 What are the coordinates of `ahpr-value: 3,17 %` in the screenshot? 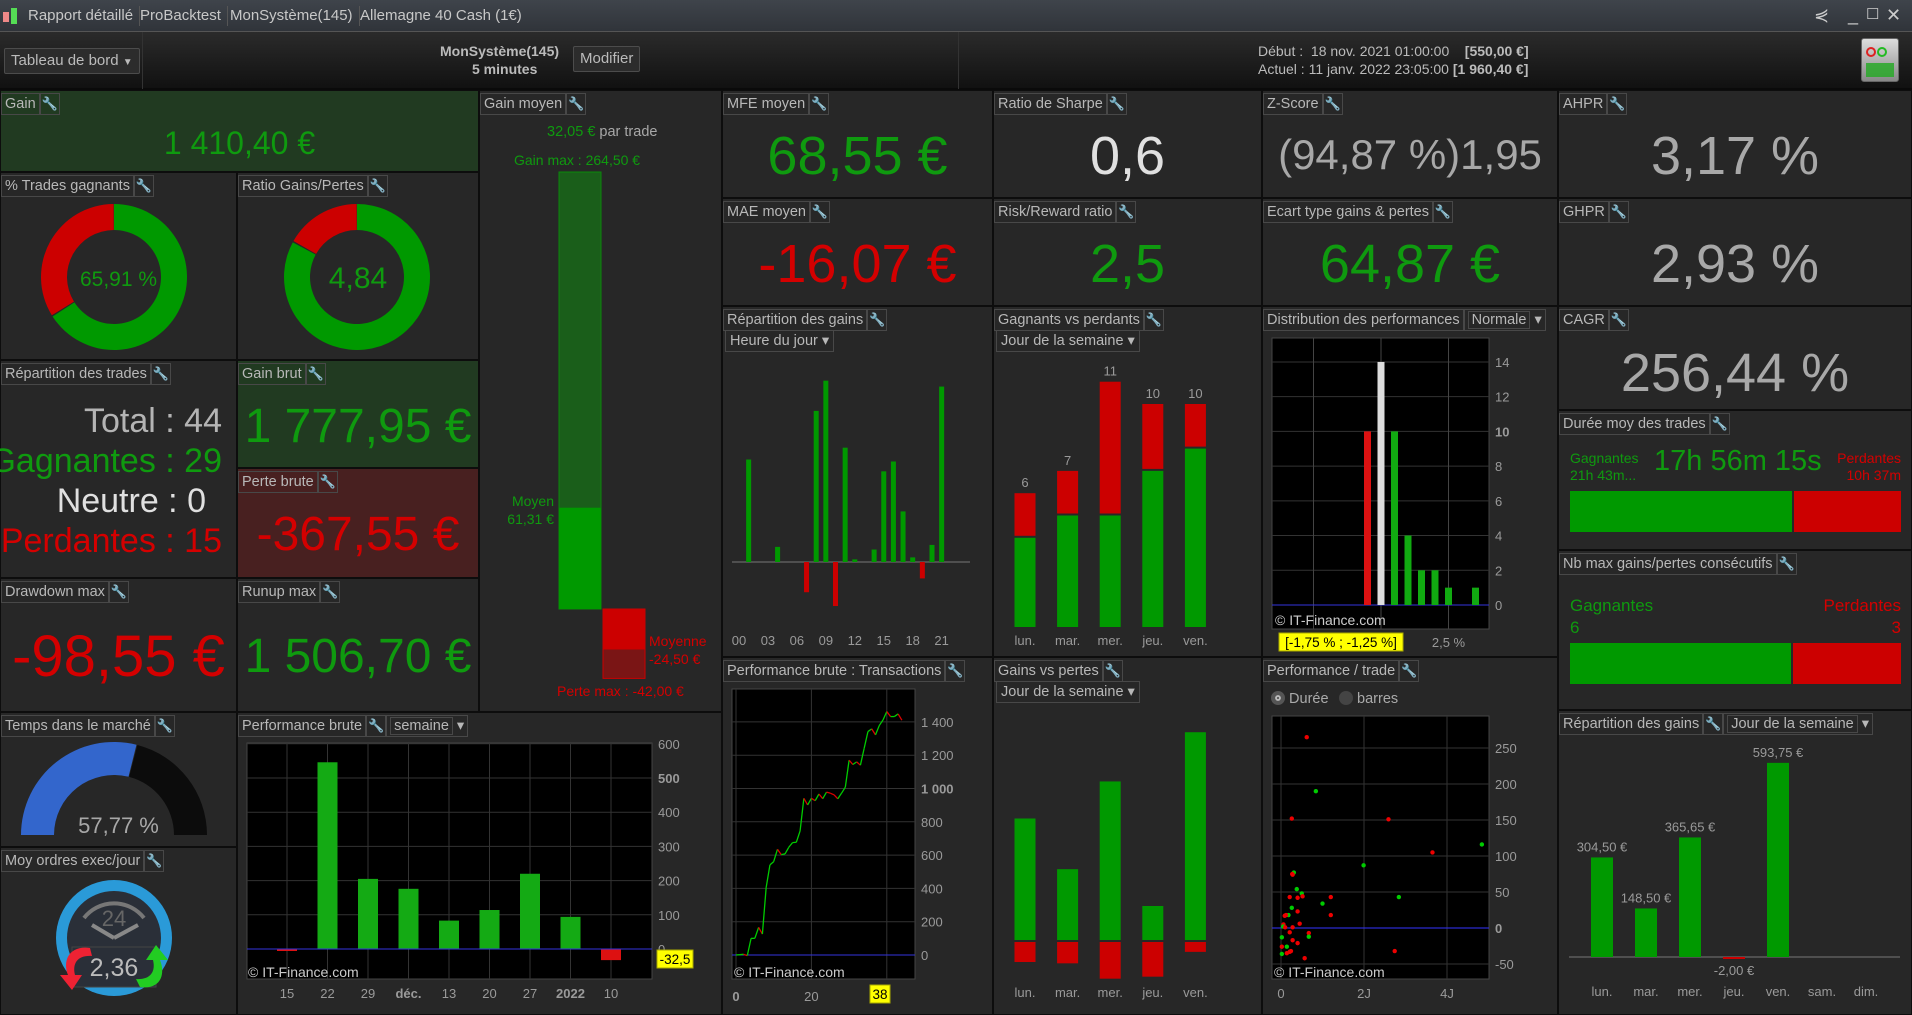 It's located at (1735, 156).